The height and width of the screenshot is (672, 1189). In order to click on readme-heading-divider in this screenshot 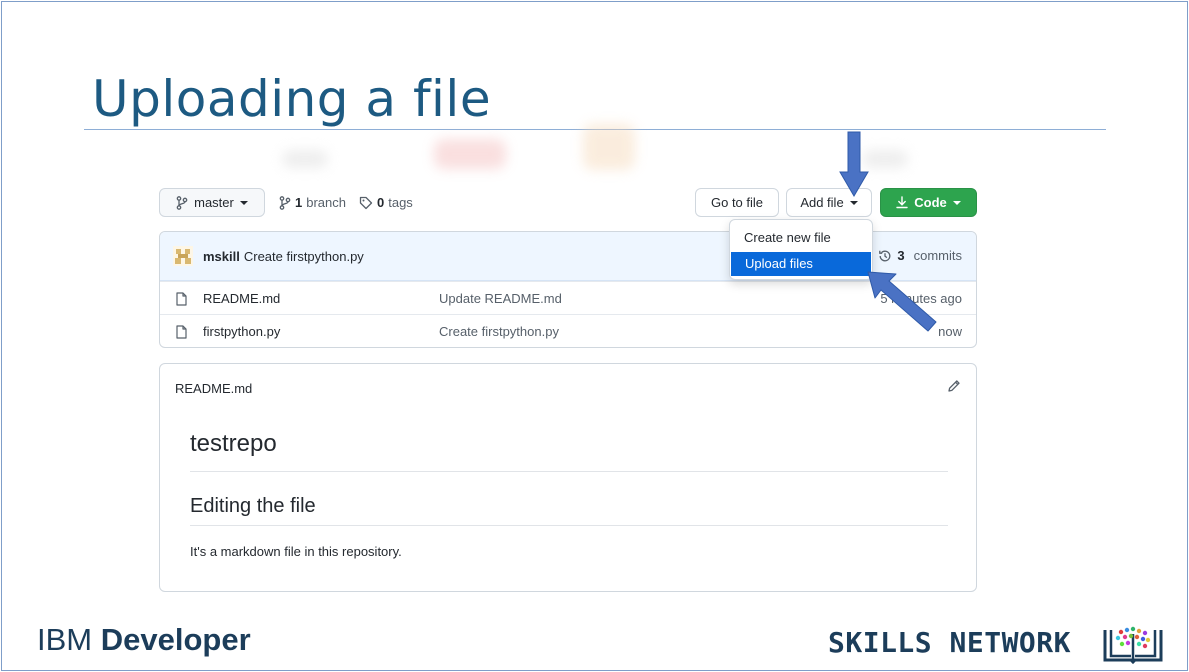, I will do `click(569, 471)`.